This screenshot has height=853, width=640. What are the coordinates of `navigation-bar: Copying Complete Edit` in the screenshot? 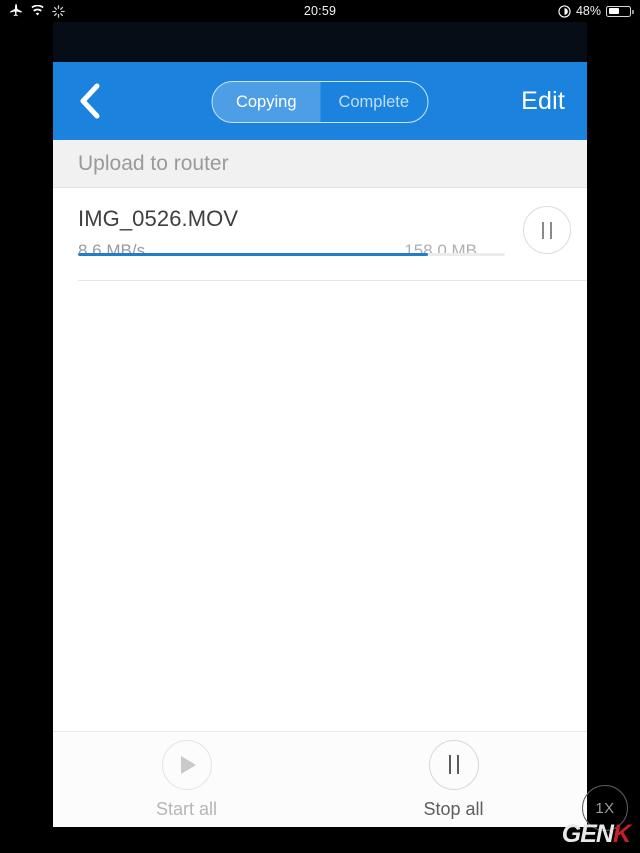 It's located at (320, 101).